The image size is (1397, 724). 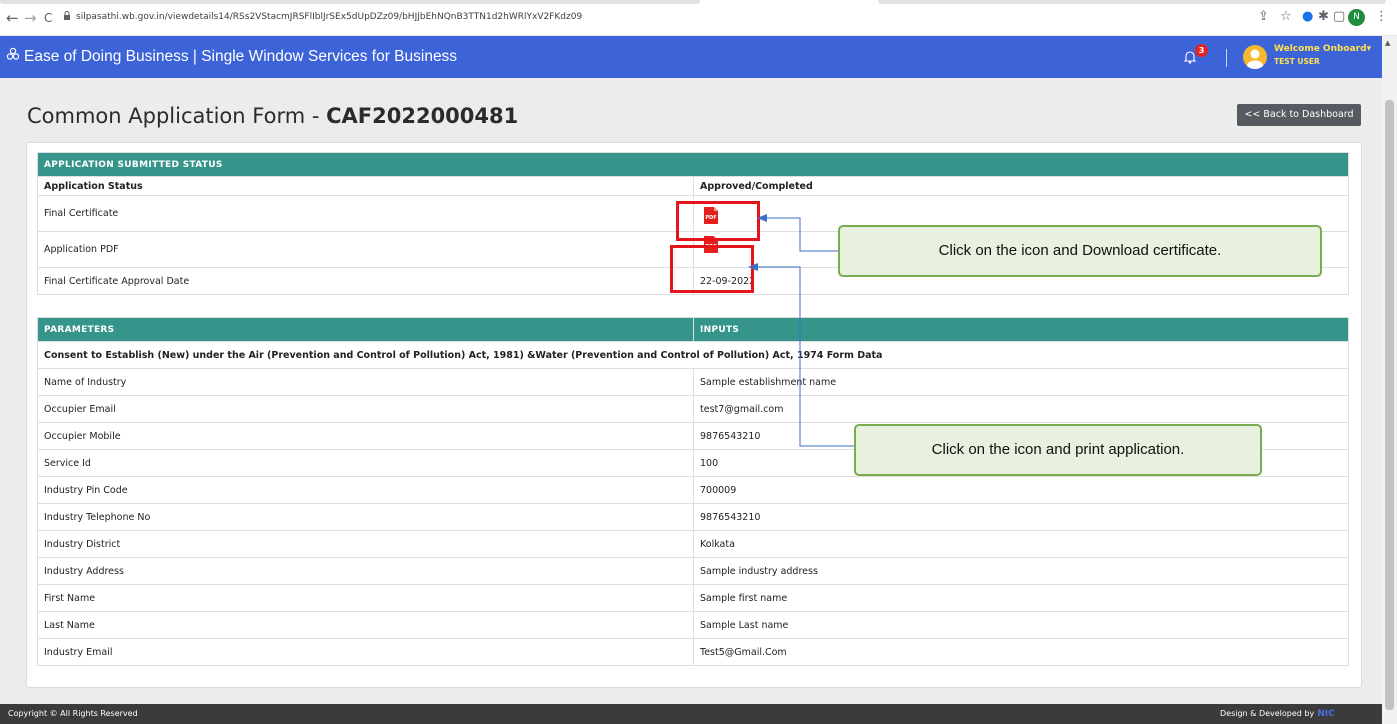 What do you see at coordinates (73, 713) in the screenshot?
I see `copyright-text: Copyright © All Rights Reserved` at bounding box center [73, 713].